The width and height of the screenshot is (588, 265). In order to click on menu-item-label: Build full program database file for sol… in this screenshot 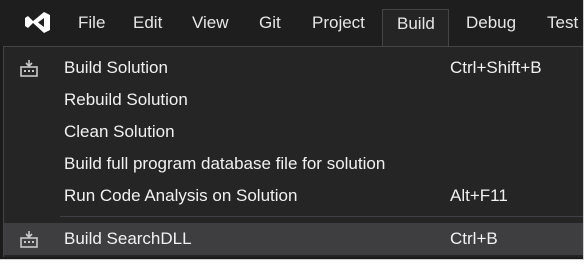, I will do `click(225, 163)`.